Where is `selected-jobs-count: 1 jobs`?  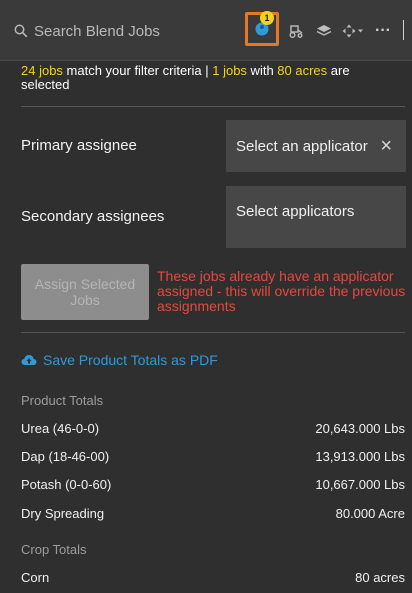
selected-jobs-count: 1 jobs is located at coordinates (229, 70).